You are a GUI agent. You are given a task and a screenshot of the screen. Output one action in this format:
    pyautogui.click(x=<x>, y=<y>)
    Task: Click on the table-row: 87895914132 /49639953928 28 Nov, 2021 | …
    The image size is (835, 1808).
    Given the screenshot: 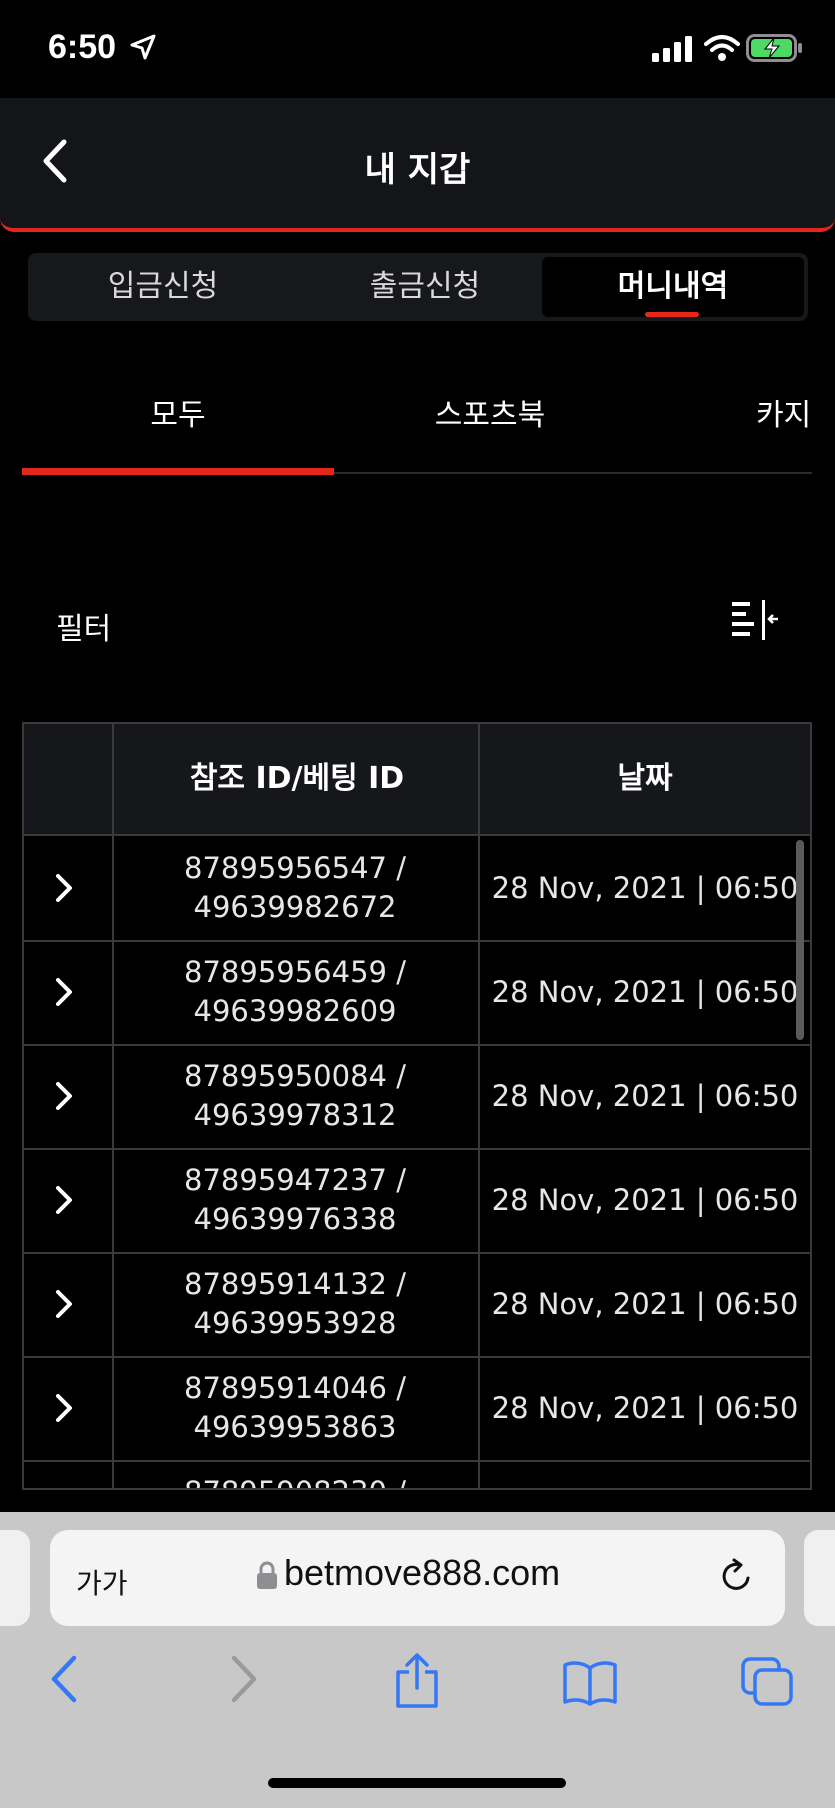 What is the action you would take?
    pyautogui.click(x=417, y=1305)
    